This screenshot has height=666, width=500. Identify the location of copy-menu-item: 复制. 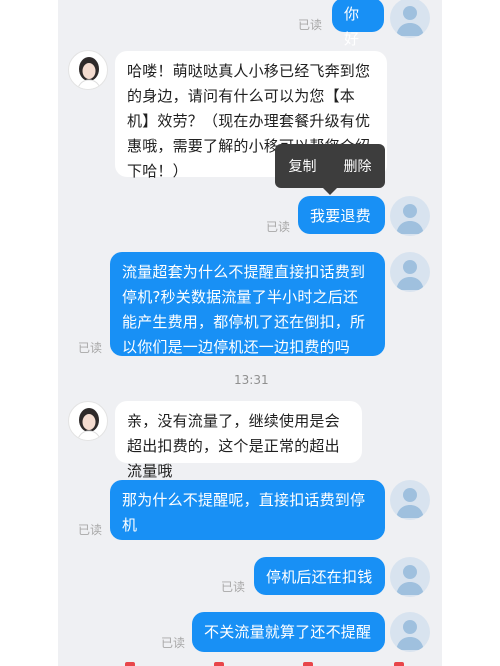
(302, 166).